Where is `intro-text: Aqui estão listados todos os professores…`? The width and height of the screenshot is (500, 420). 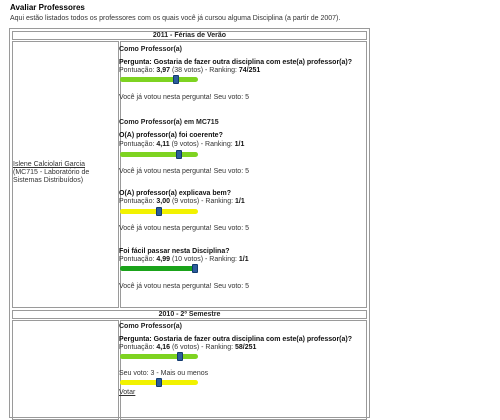 intro-text: Aqui estão listados todos os professores… is located at coordinates (175, 18).